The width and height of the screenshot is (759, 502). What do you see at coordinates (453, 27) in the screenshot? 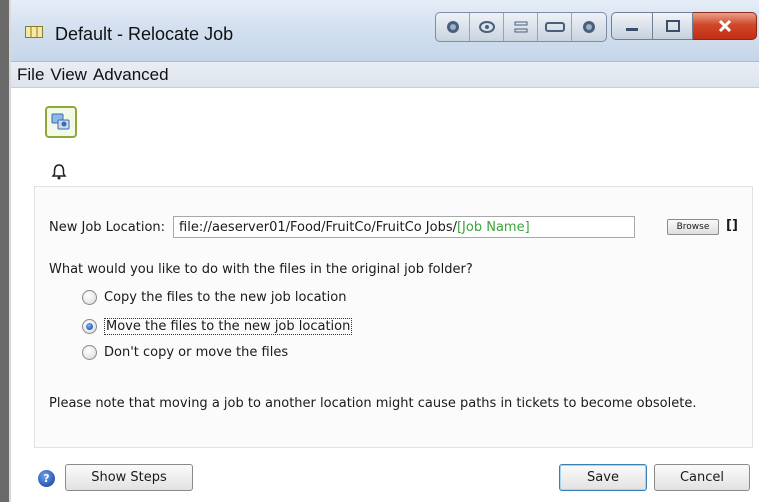
I see `record-icon` at bounding box center [453, 27].